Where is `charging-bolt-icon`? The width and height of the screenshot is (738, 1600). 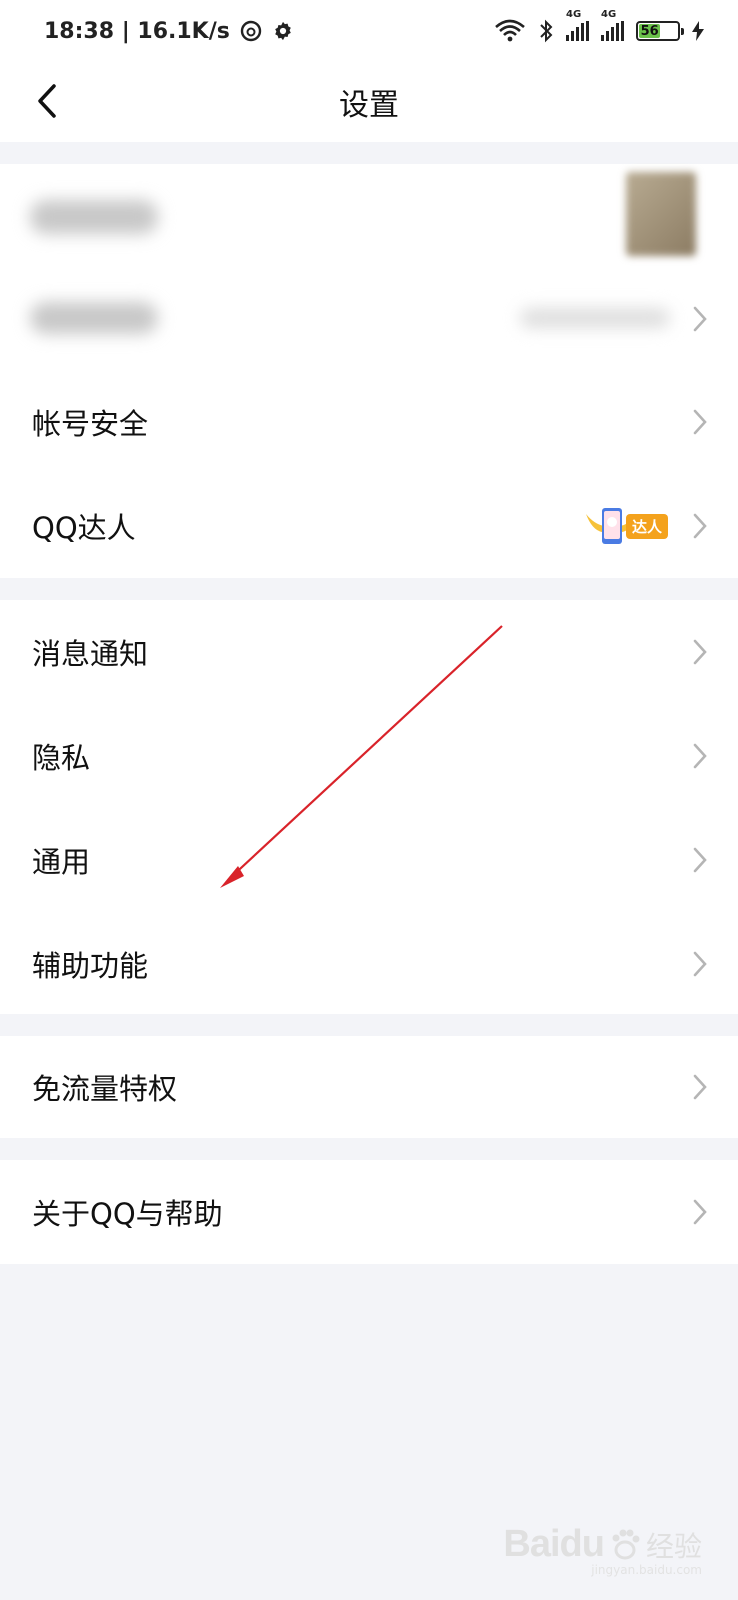
charging-bolt-icon is located at coordinates (698, 31).